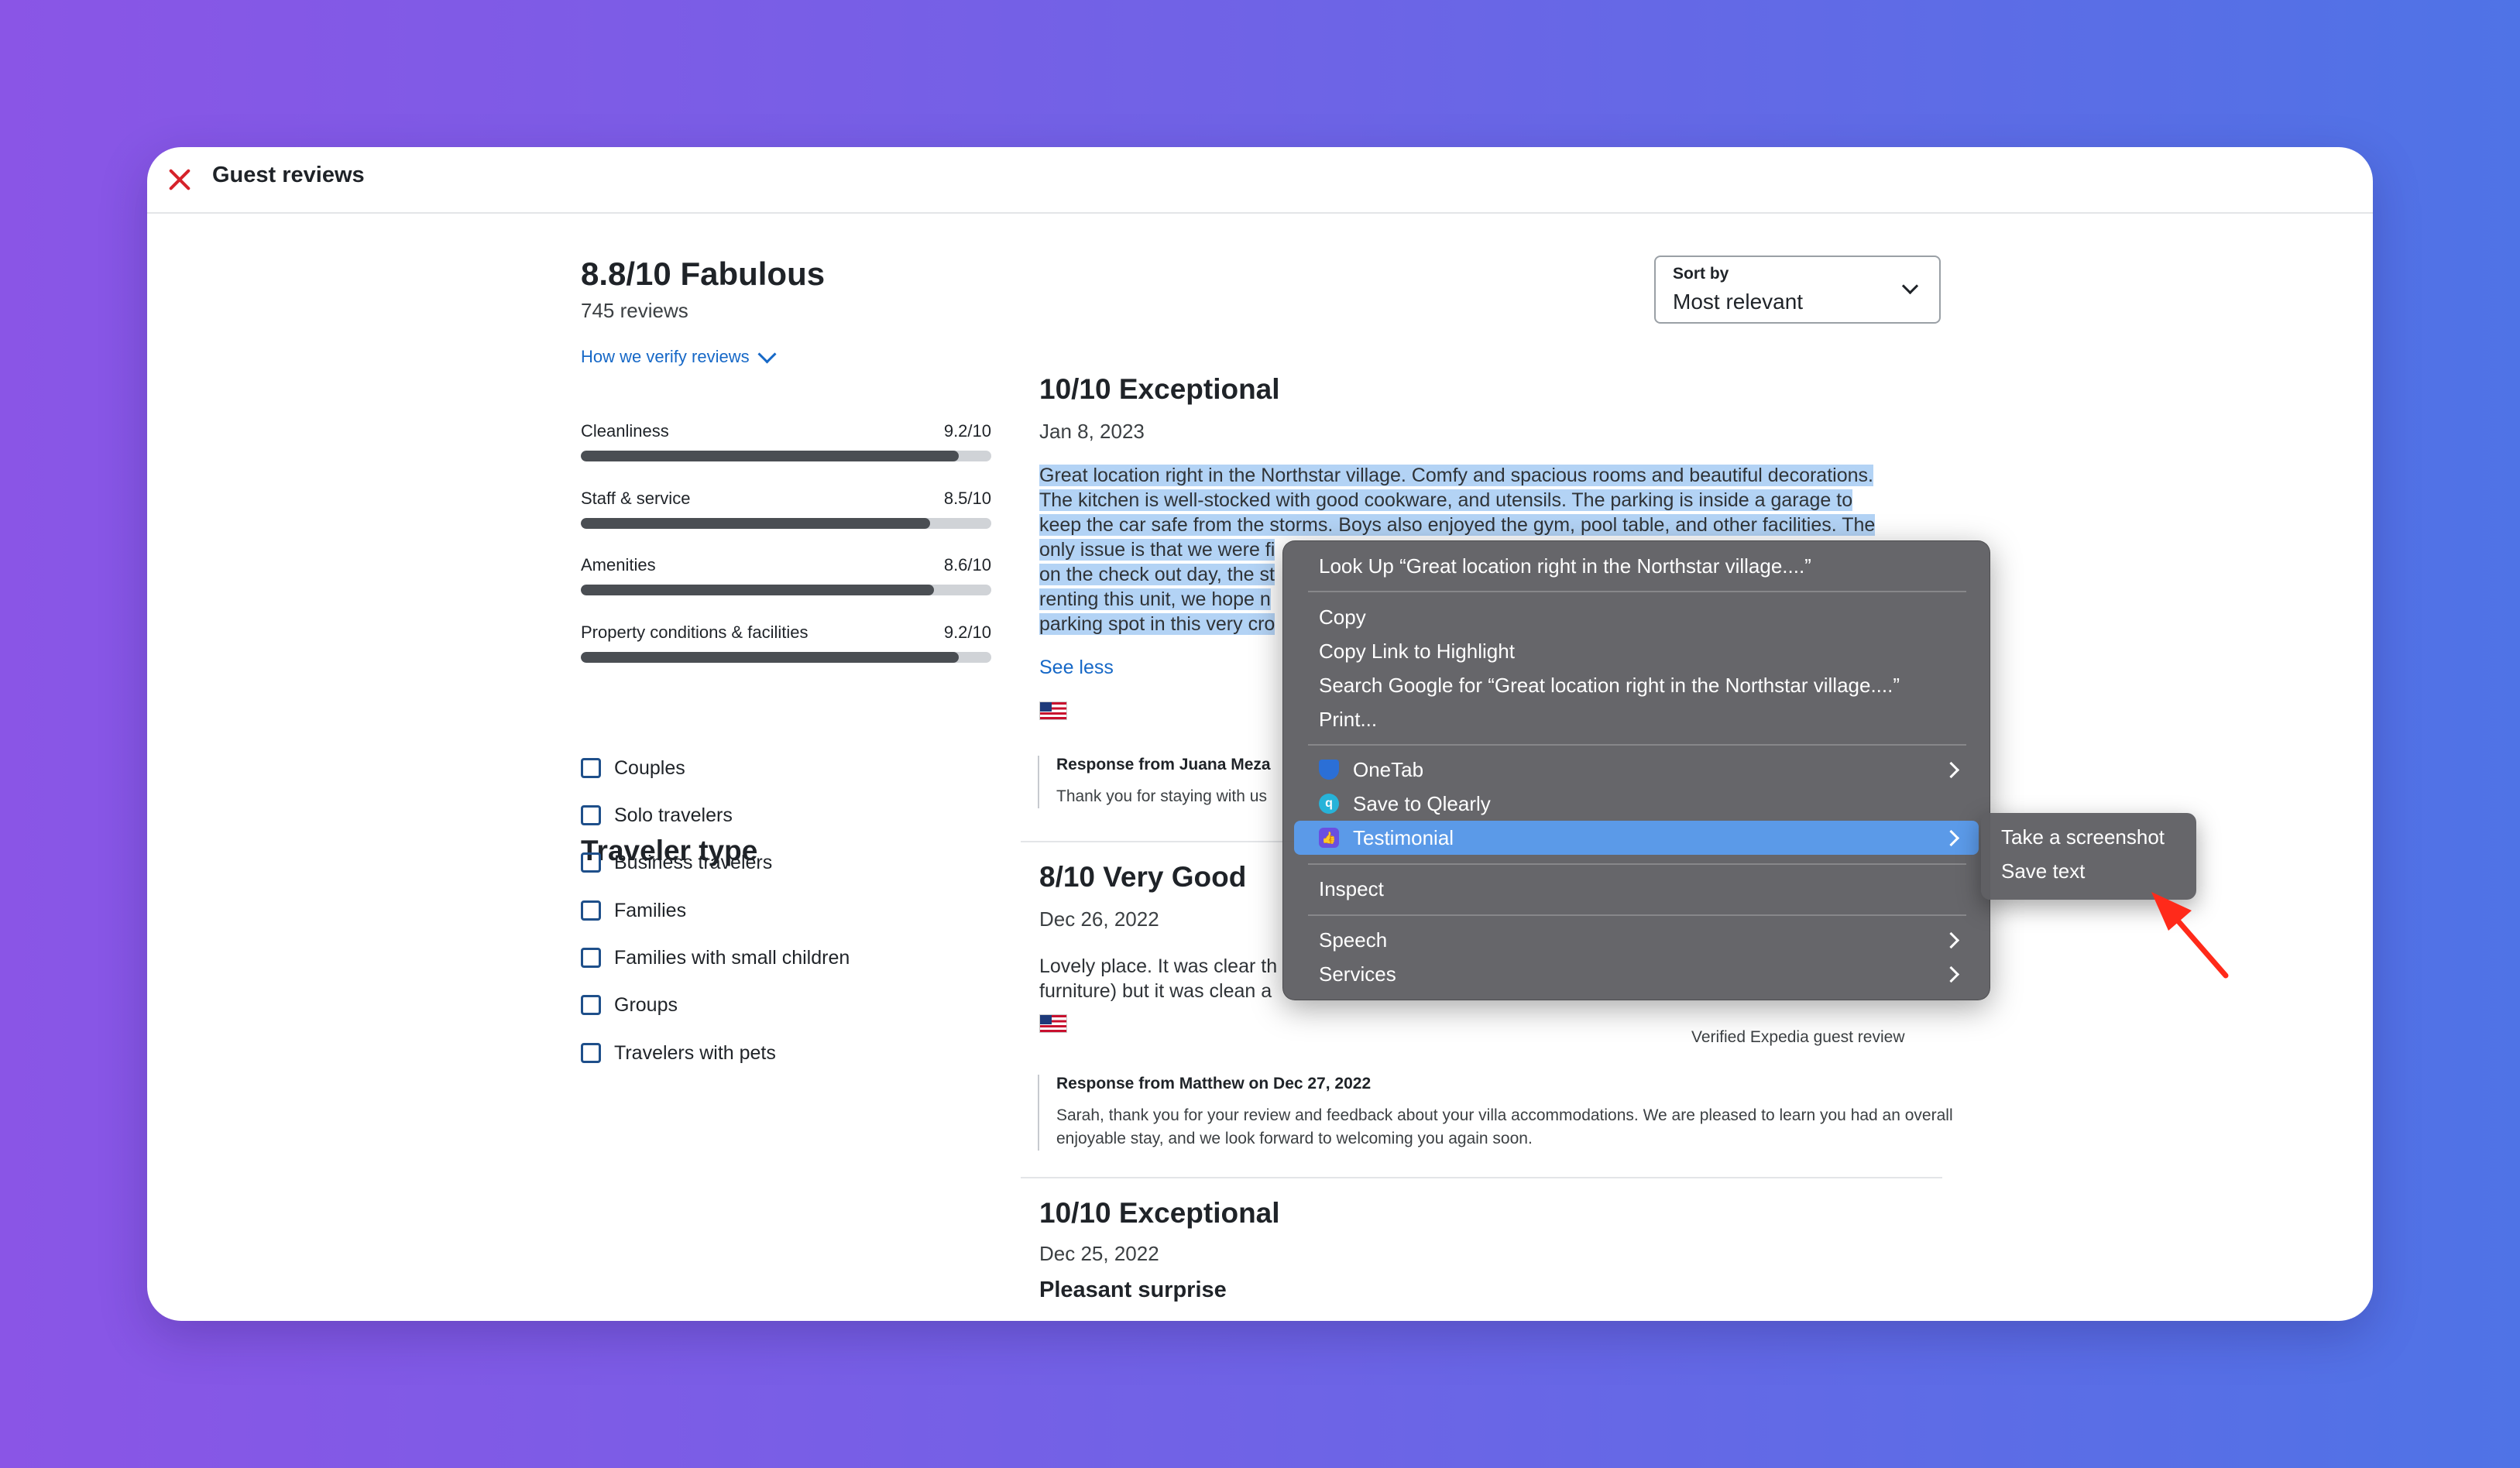 This screenshot has width=2520, height=1468. Describe the element at coordinates (1422, 803) in the screenshot. I see `menu-item-label: Save to Qlearly` at that location.